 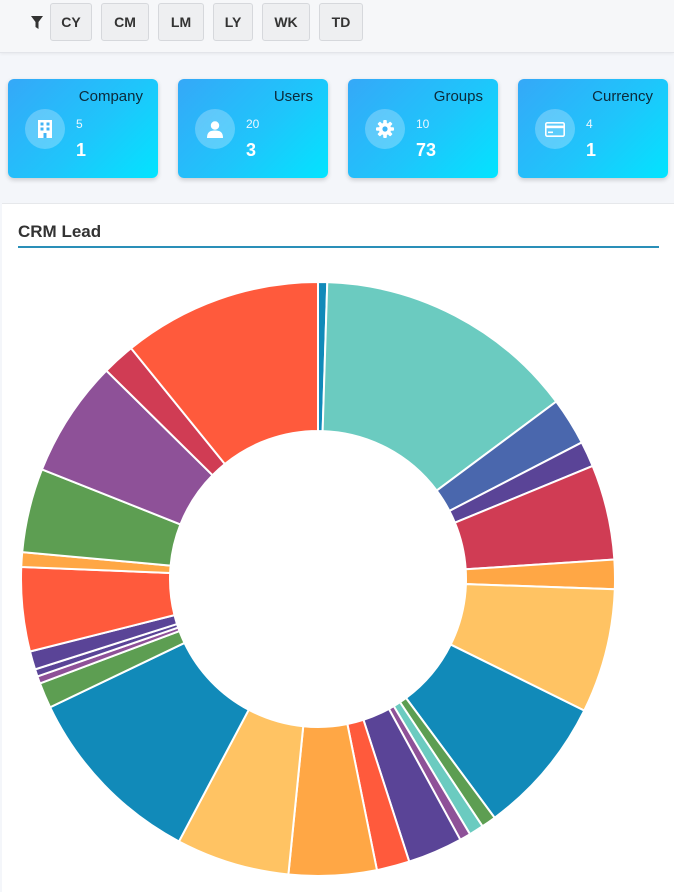 What do you see at coordinates (37, 22) in the screenshot?
I see `filter-icon` at bounding box center [37, 22].